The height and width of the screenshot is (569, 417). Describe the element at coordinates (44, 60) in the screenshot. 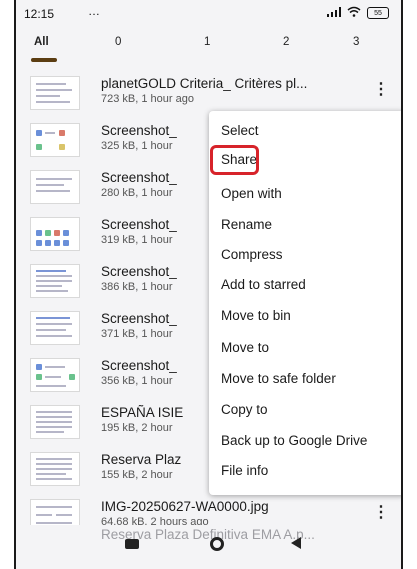

I see `tab-indicator` at that location.